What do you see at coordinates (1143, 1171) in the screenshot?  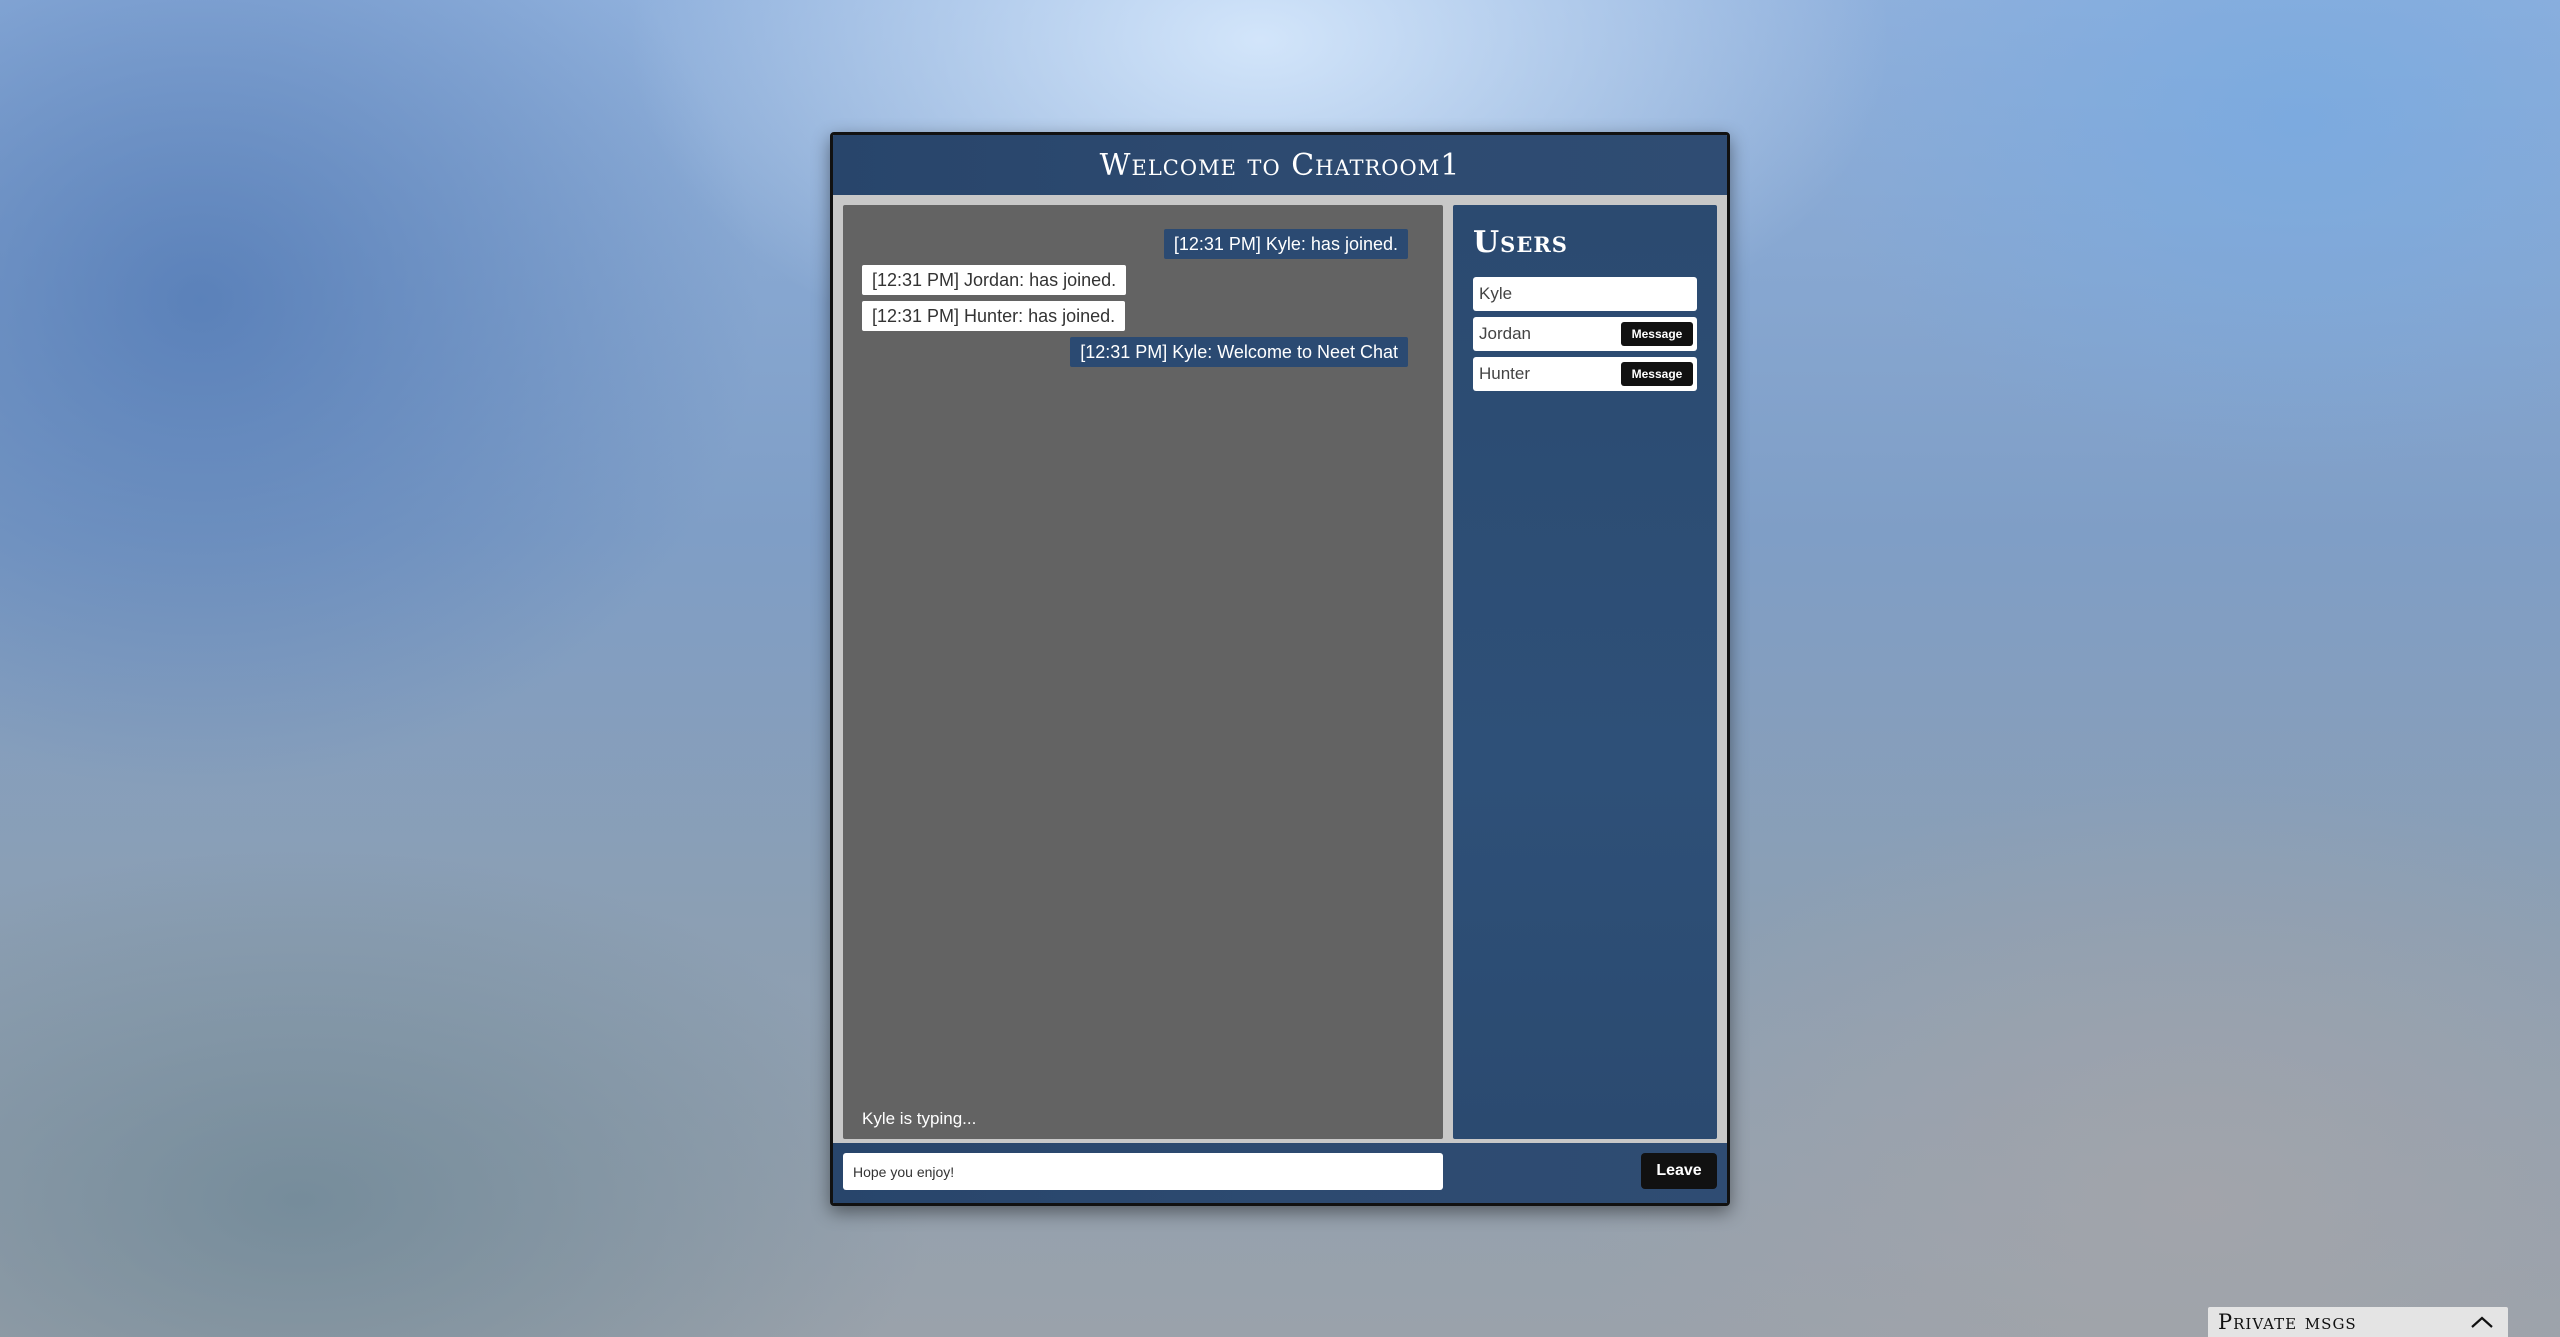 I see `message-input` at bounding box center [1143, 1171].